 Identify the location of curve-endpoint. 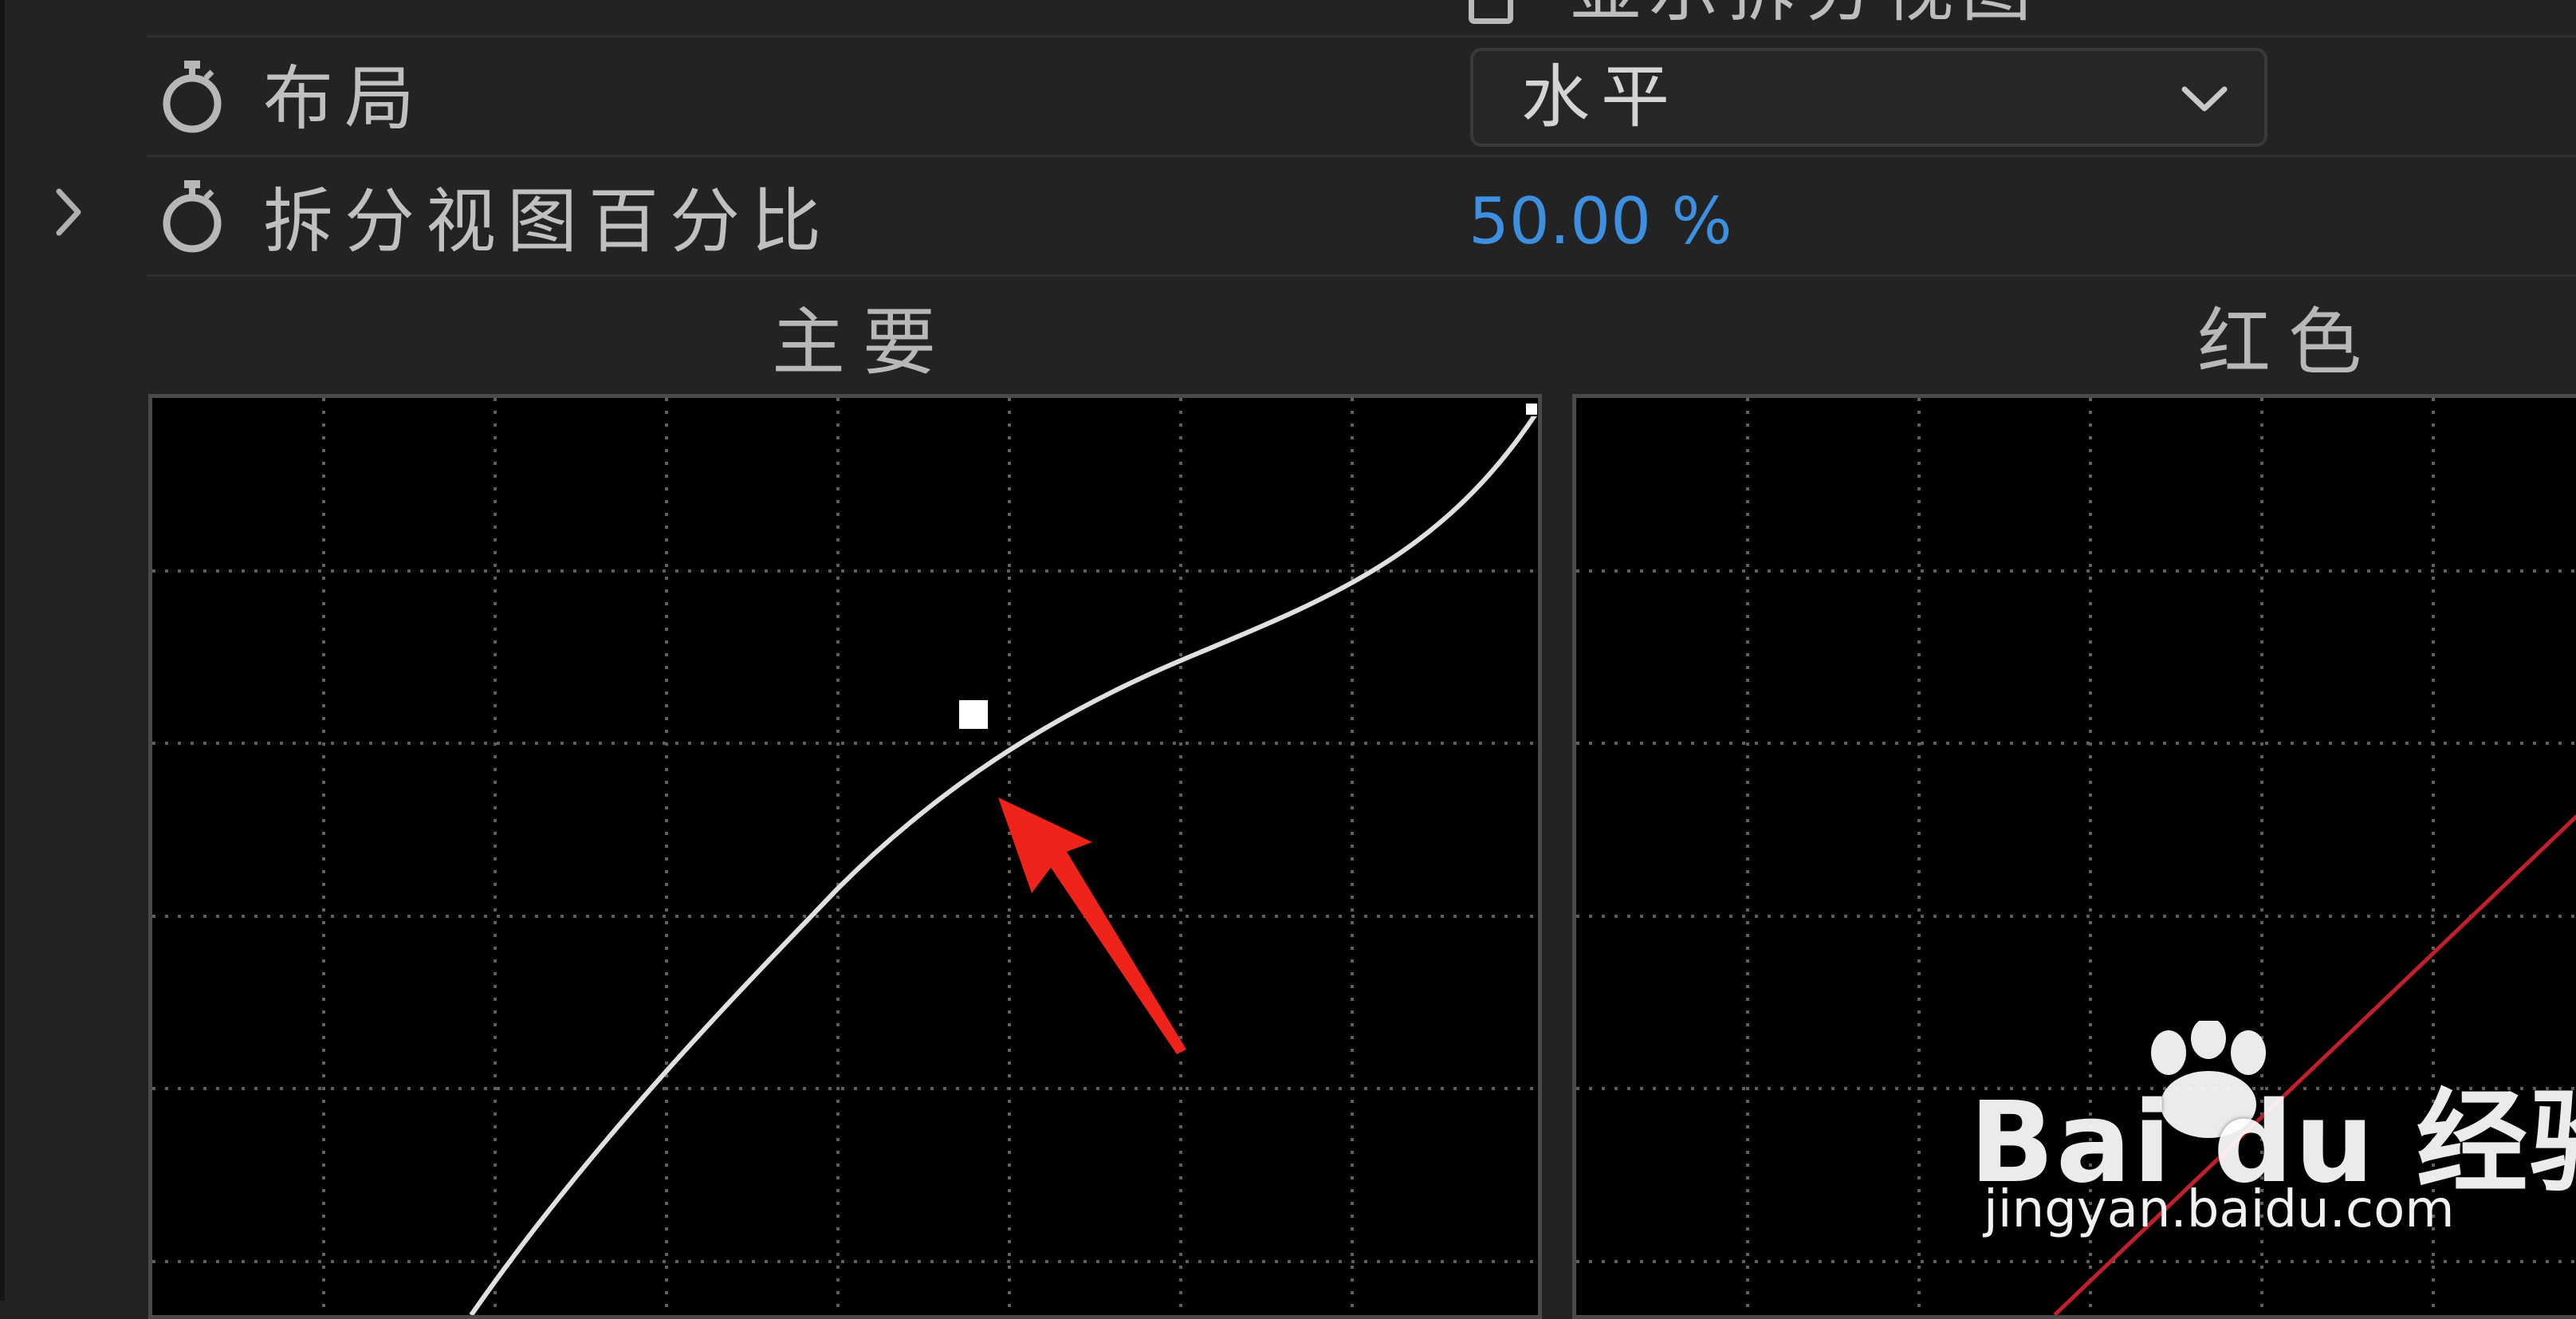
(1531, 409).